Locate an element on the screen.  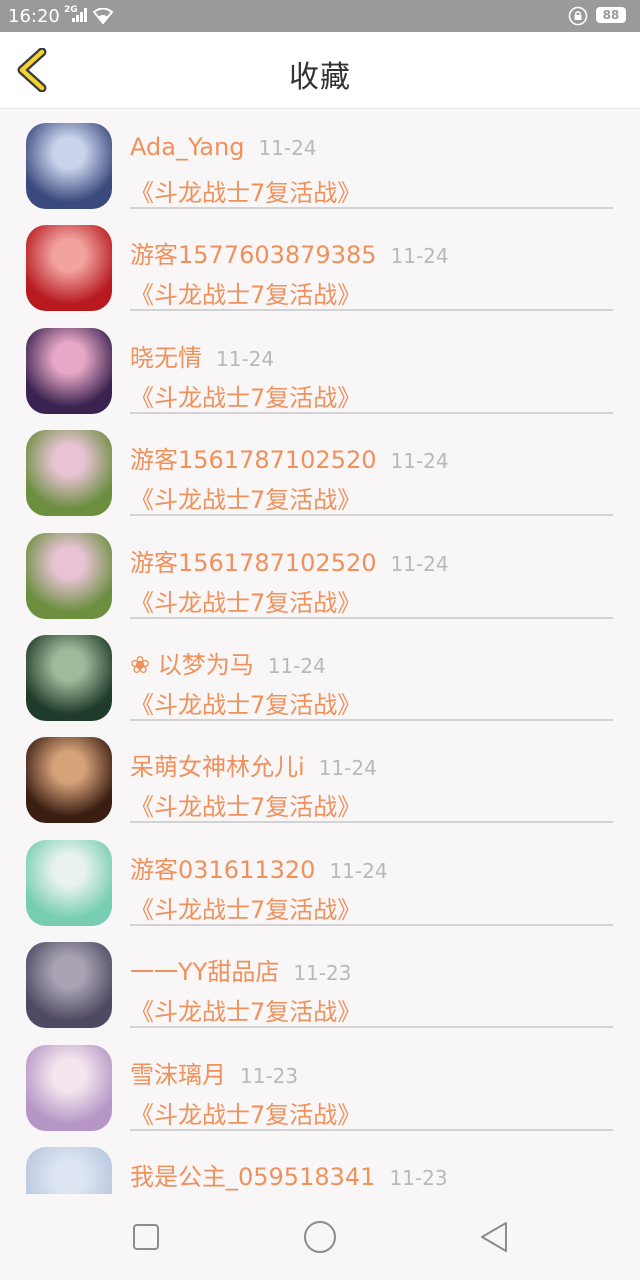
username: 呆萌女神林允儿i 11-24 is located at coordinates (253, 764).